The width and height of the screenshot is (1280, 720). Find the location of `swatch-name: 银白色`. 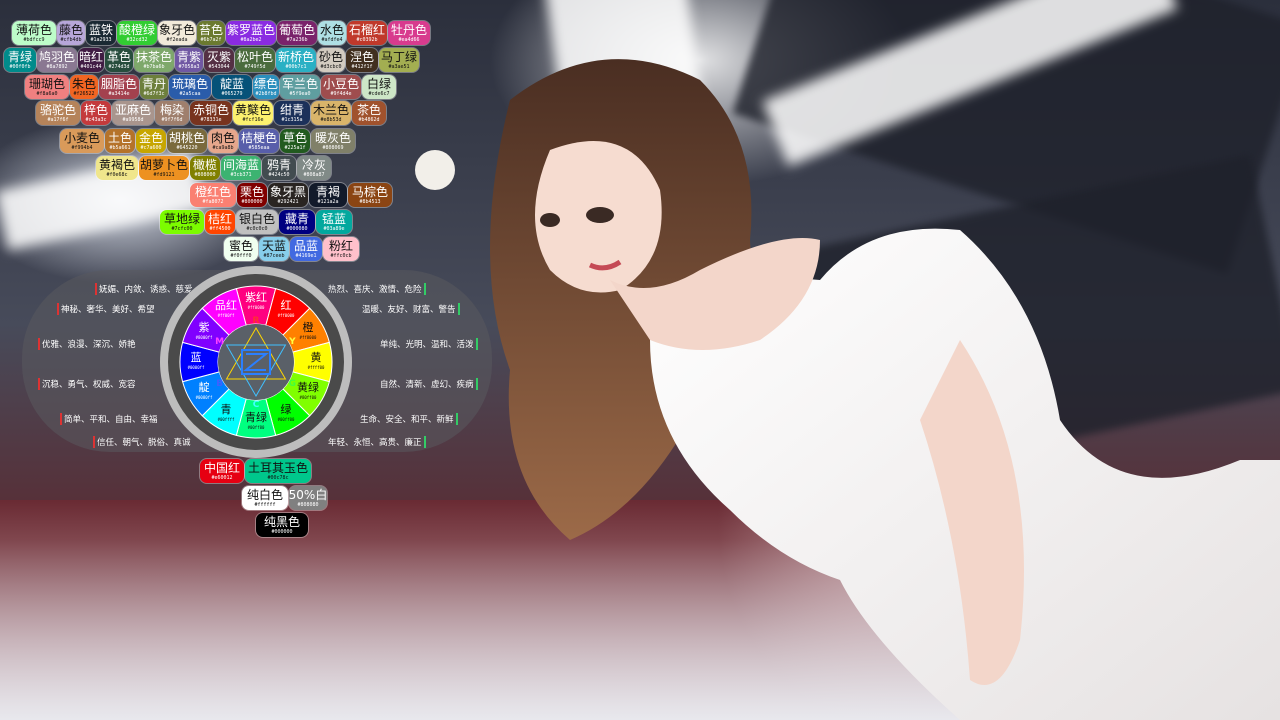

swatch-name: 银白色 is located at coordinates (257, 219).